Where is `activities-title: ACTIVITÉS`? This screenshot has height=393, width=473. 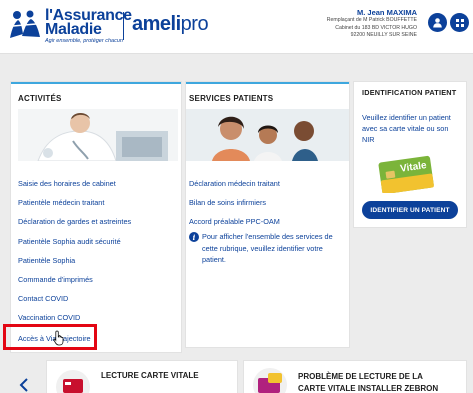 activities-title: ACTIVITÉS is located at coordinates (40, 98).